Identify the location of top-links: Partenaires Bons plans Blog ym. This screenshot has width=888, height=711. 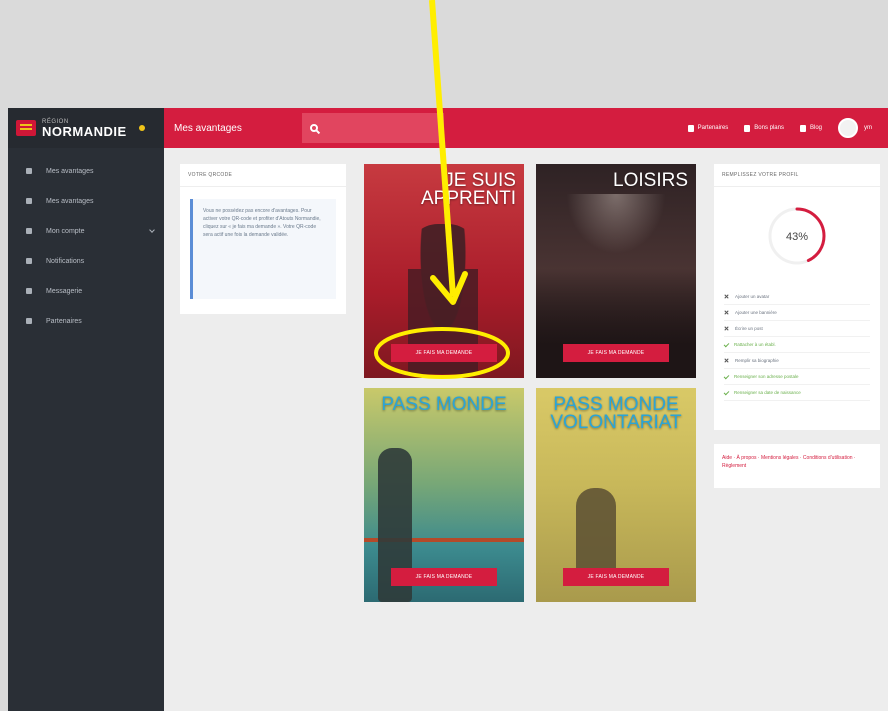
(787, 128).